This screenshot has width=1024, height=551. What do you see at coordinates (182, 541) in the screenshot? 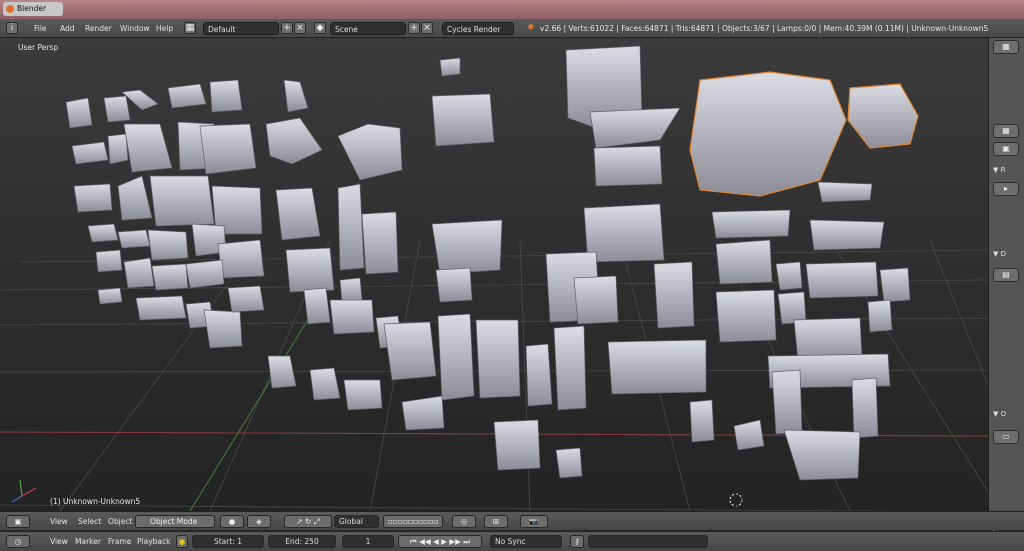
I see `record-keyframe-icon: ●` at bounding box center [182, 541].